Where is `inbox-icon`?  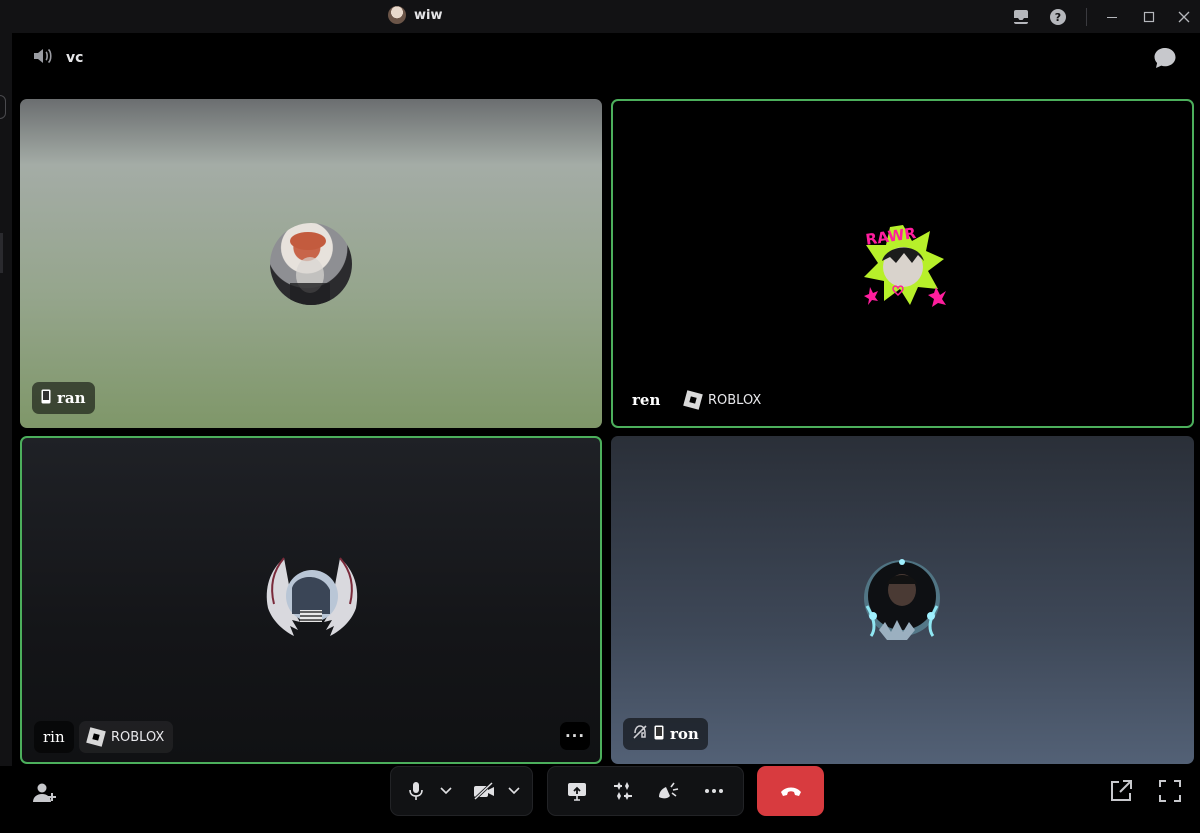 inbox-icon is located at coordinates (1021, 17).